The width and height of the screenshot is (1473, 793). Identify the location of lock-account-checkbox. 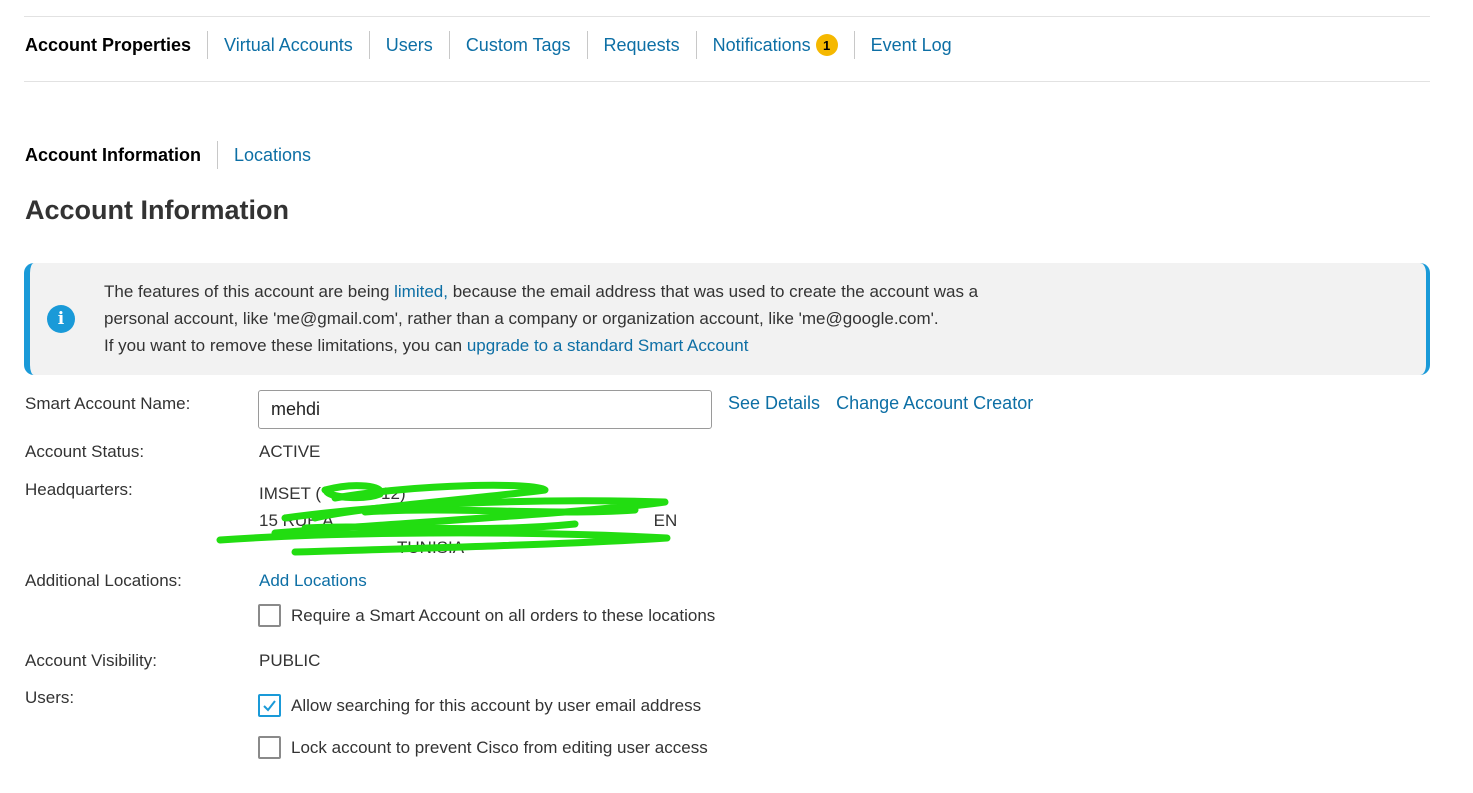
(269, 747).